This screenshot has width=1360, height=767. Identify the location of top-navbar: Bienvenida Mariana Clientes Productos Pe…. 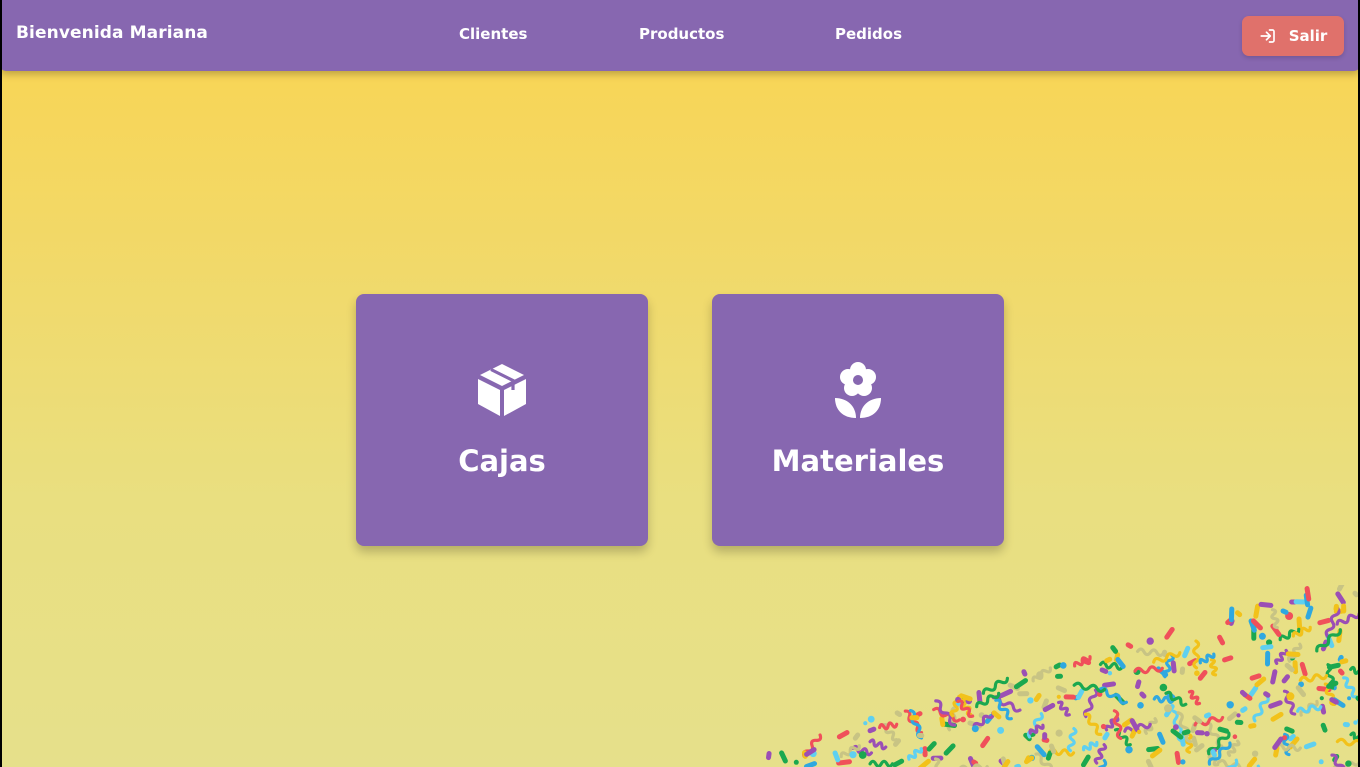
(680, 35).